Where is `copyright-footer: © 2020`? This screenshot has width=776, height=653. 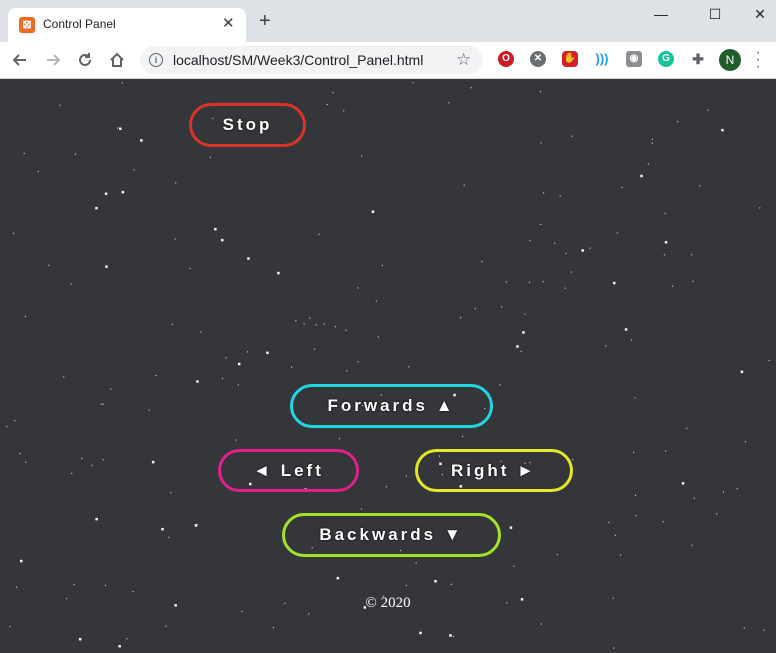 copyright-footer: © 2020 is located at coordinates (388, 603).